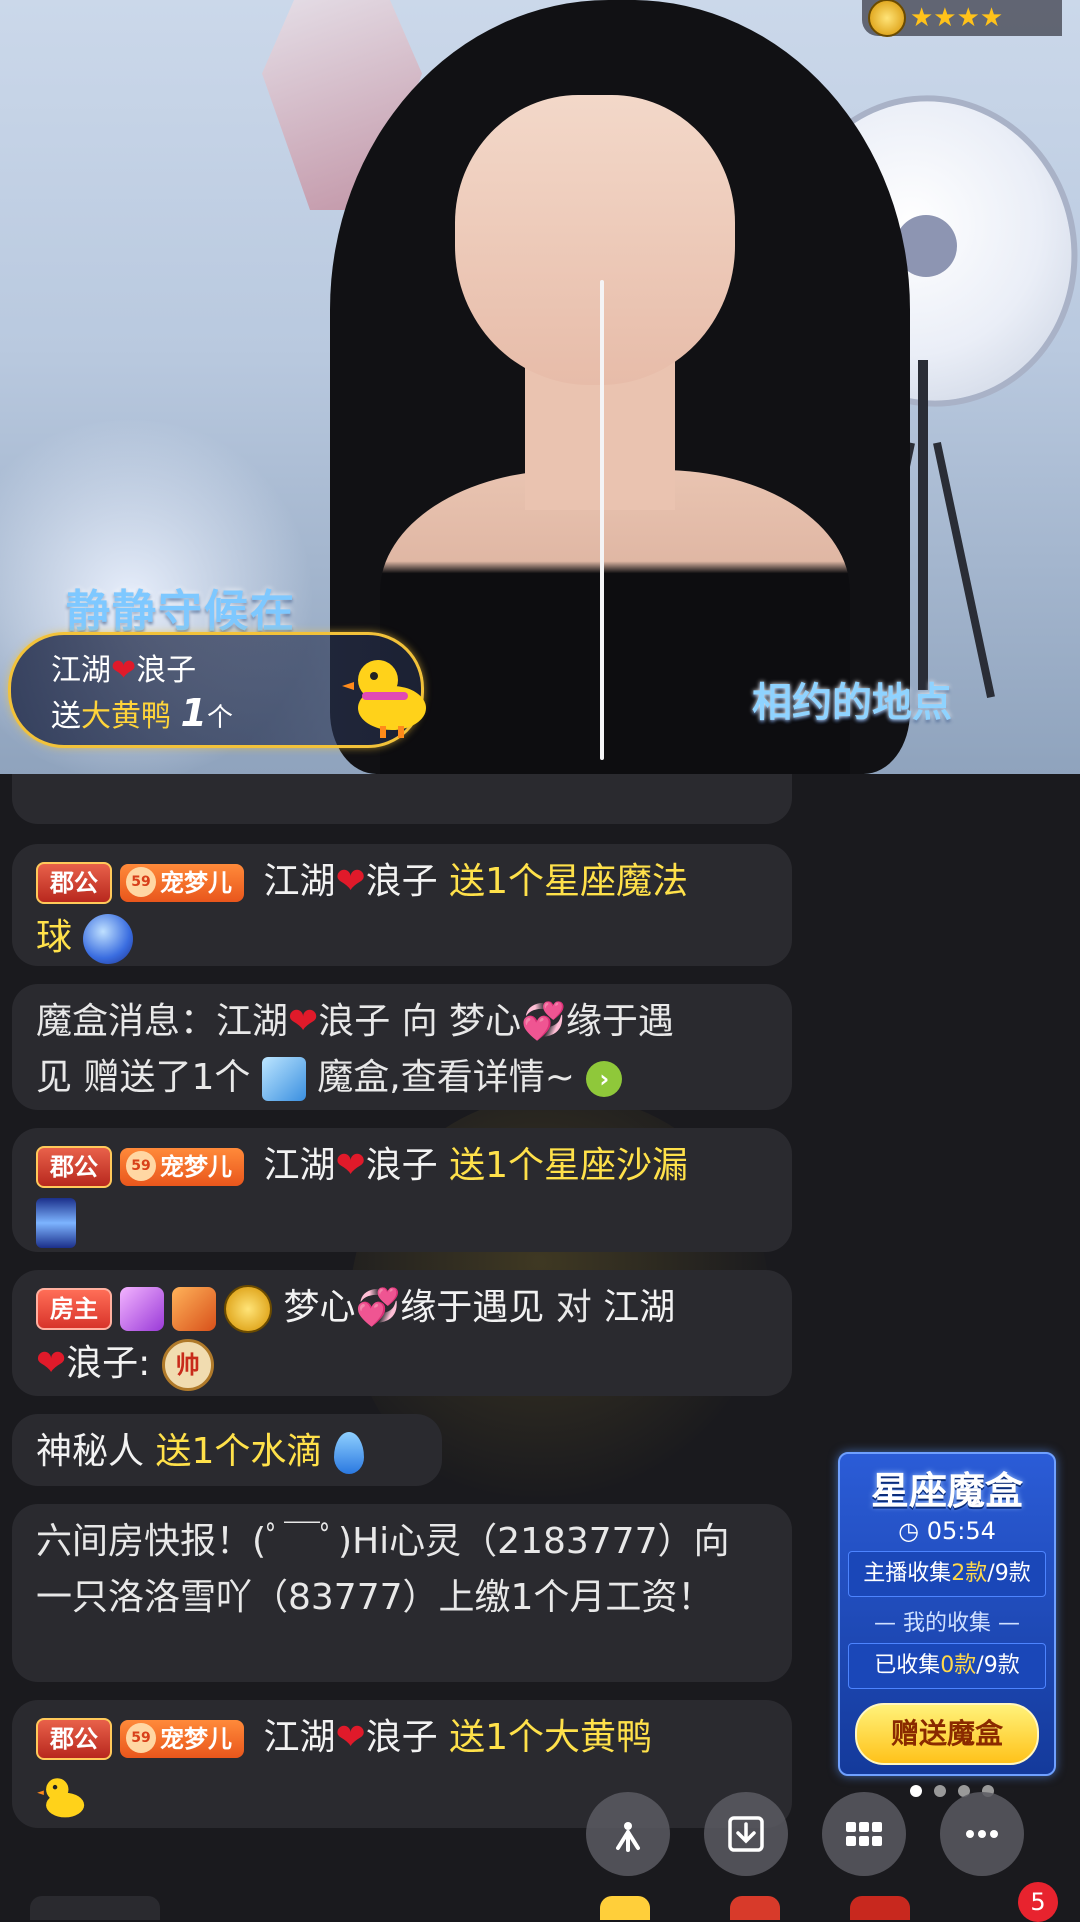 The image size is (1080, 1922). Describe the element at coordinates (923, 525) in the screenshot. I see `fan-stand` at that location.